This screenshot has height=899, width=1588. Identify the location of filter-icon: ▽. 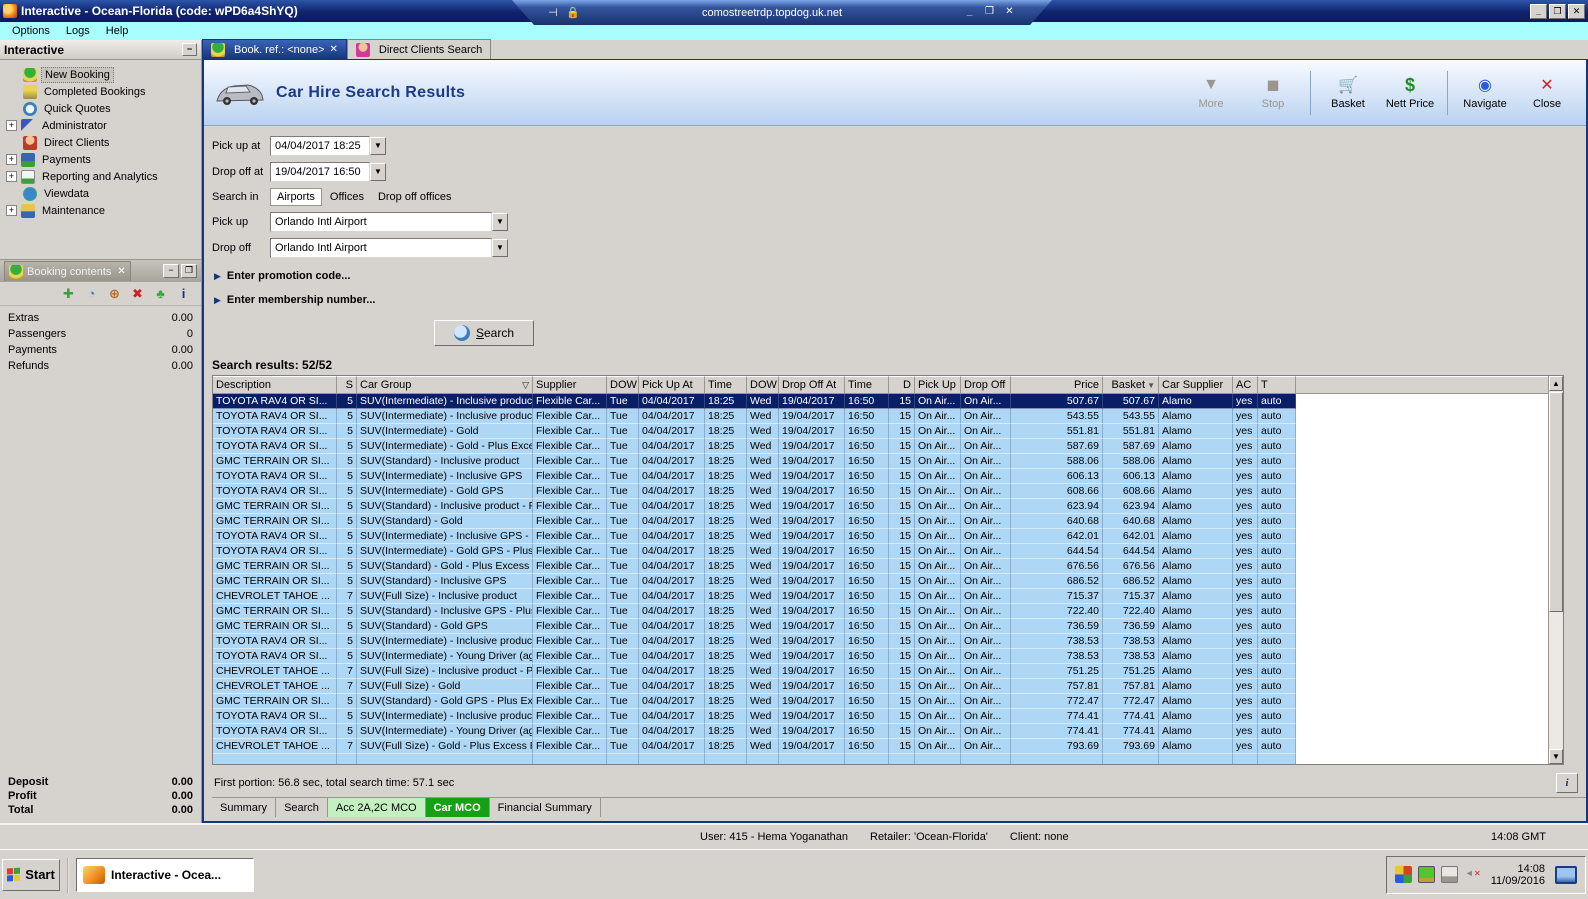
(525, 385).